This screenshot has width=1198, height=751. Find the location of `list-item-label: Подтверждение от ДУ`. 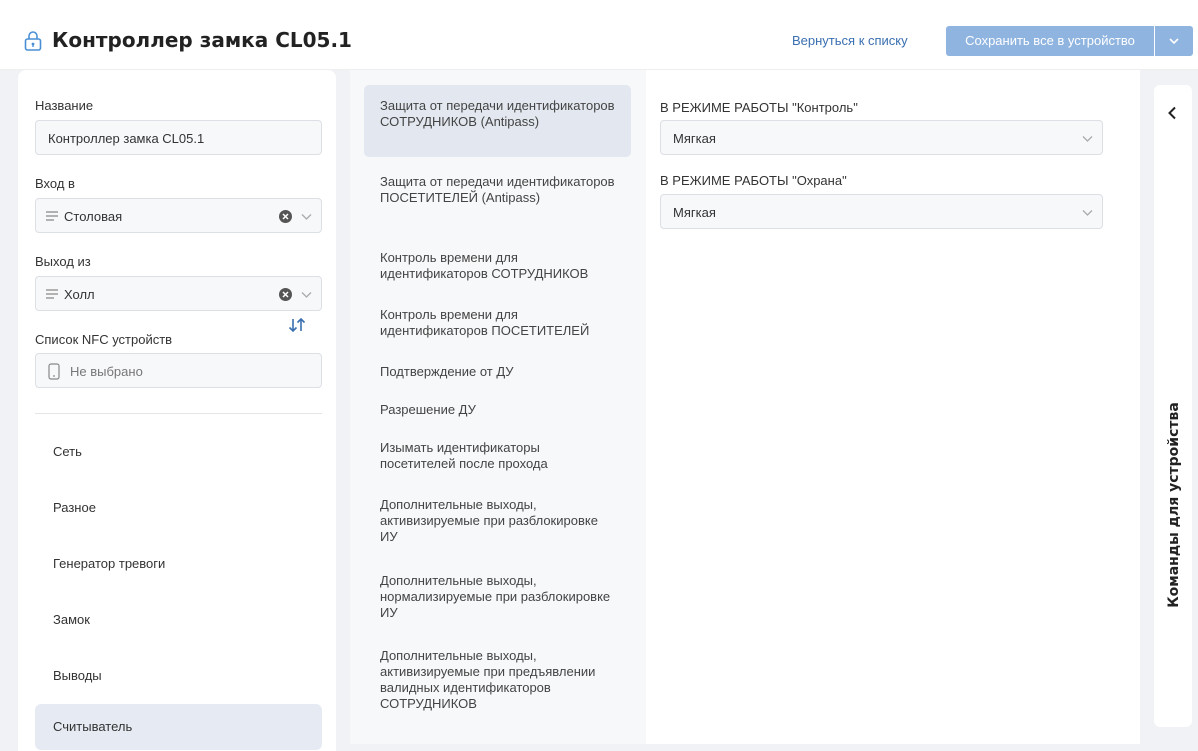

list-item-label: Подтверждение от ДУ is located at coordinates (447, 371).